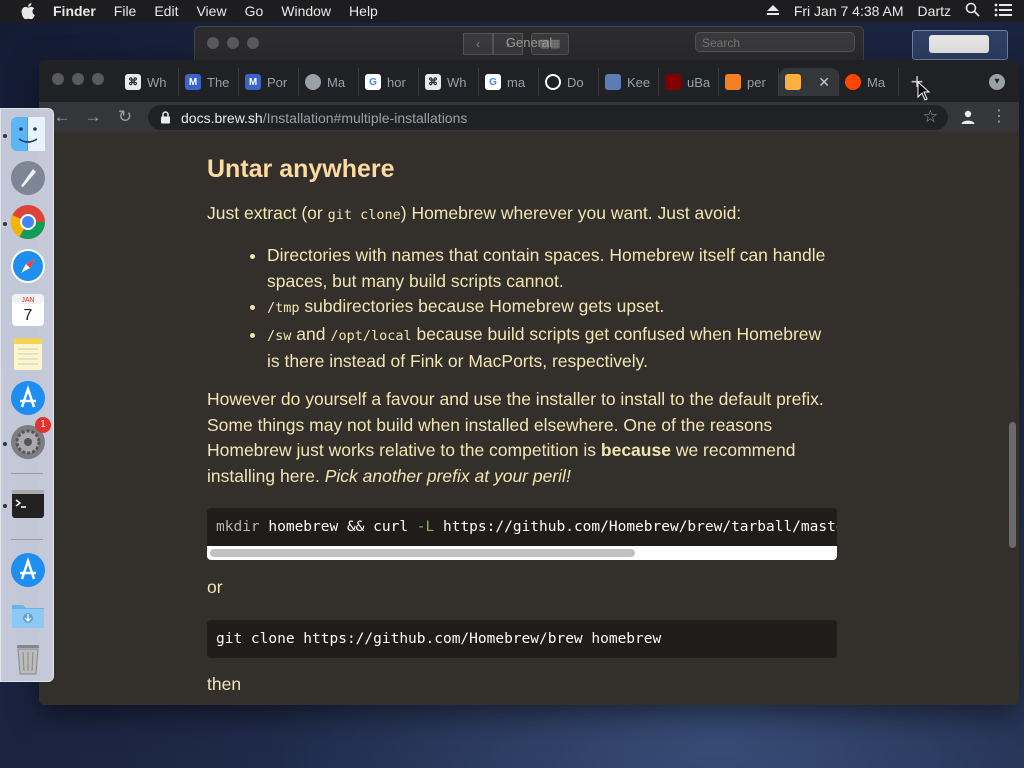  What do you see at coordinates (28, 570) in the screenshot?
I see `app-store-downloads-icon` at bounding box center [28, 570].